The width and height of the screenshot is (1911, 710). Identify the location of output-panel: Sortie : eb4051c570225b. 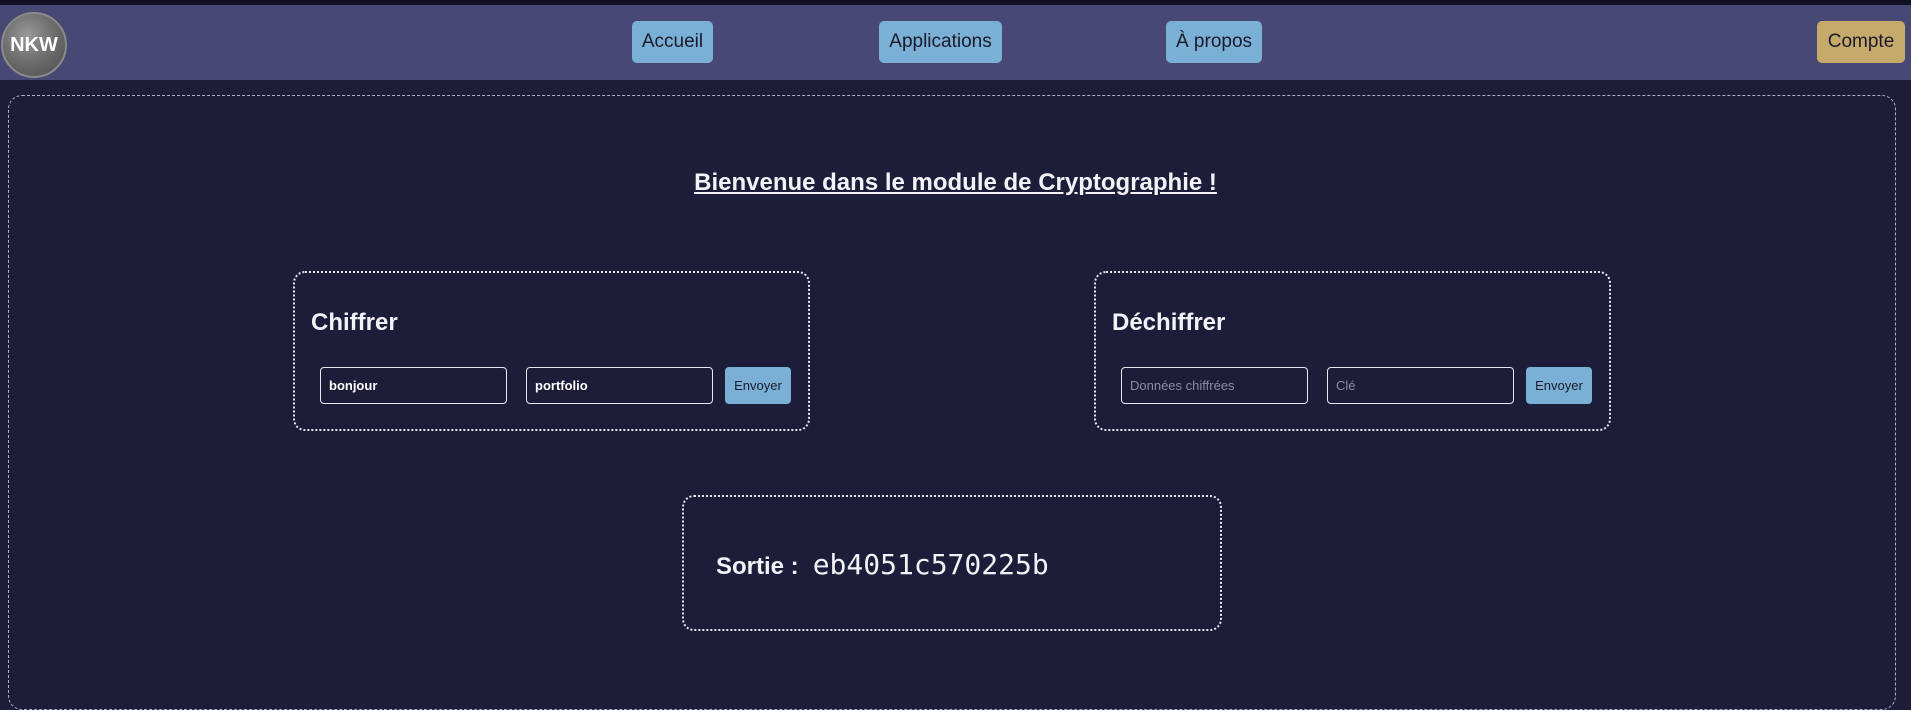
(952, 563).